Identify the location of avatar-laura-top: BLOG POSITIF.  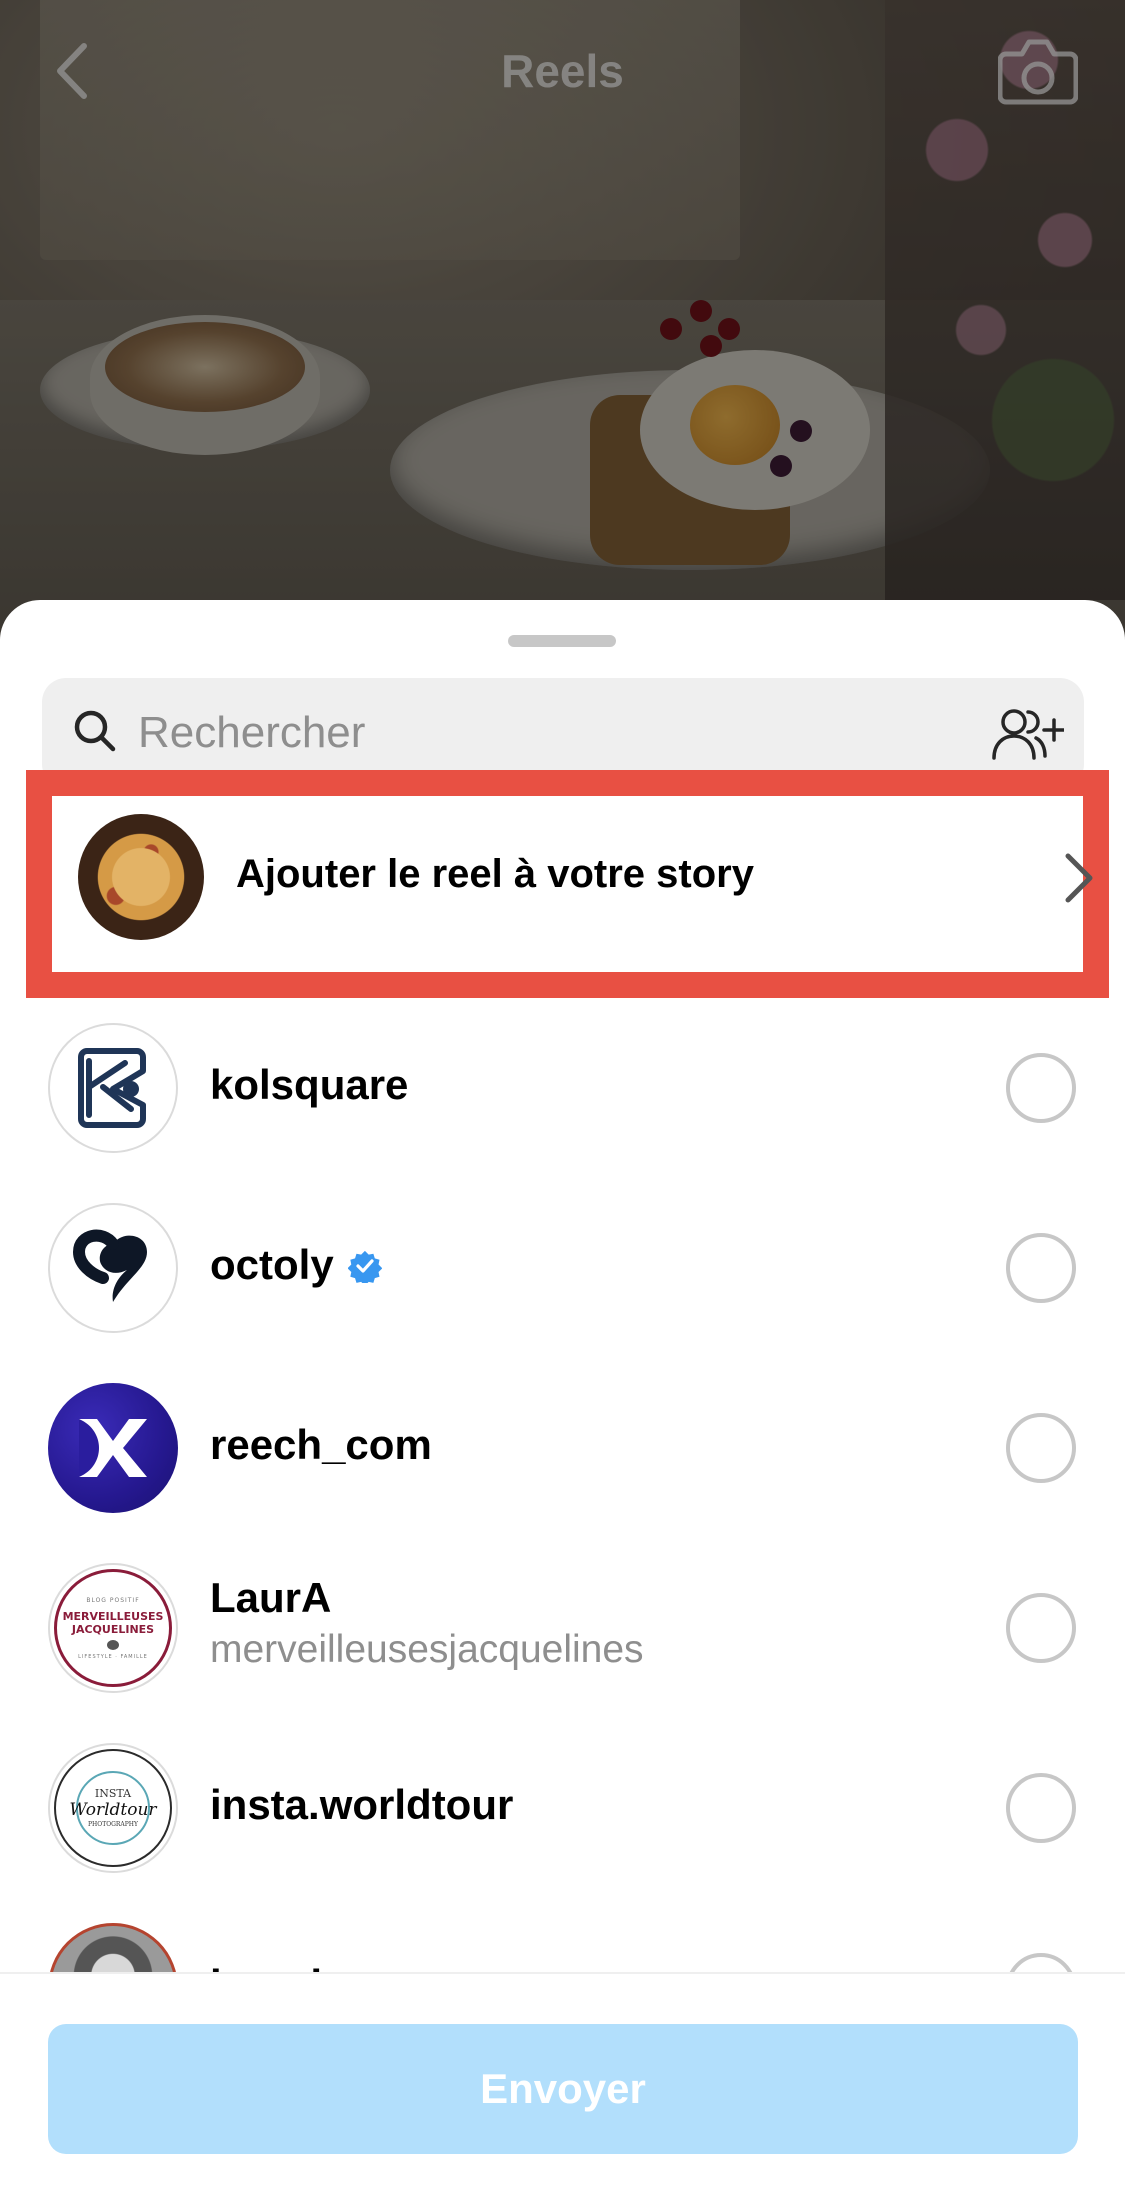
(113, 1600).